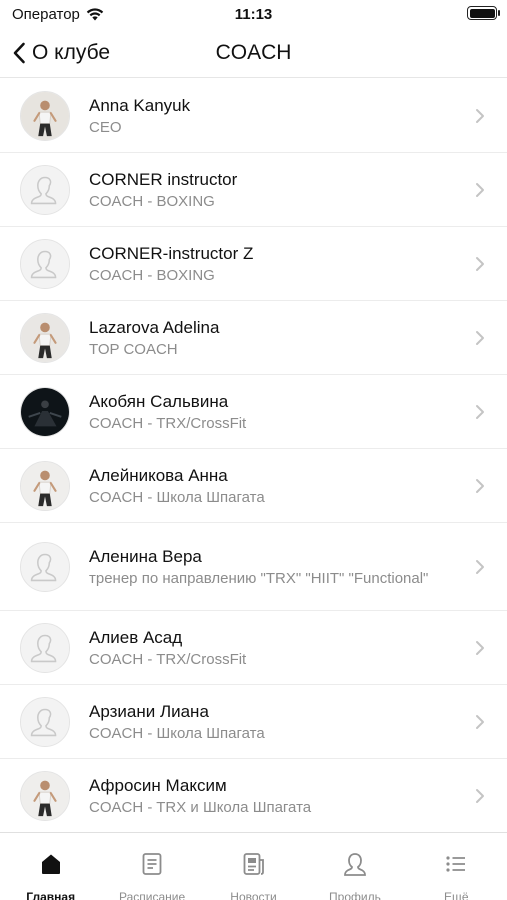 The image size is (507, 900). Describe the element at coordinates (355, 895) in the screenshot. I see `tab-label: Профиль` at that location.